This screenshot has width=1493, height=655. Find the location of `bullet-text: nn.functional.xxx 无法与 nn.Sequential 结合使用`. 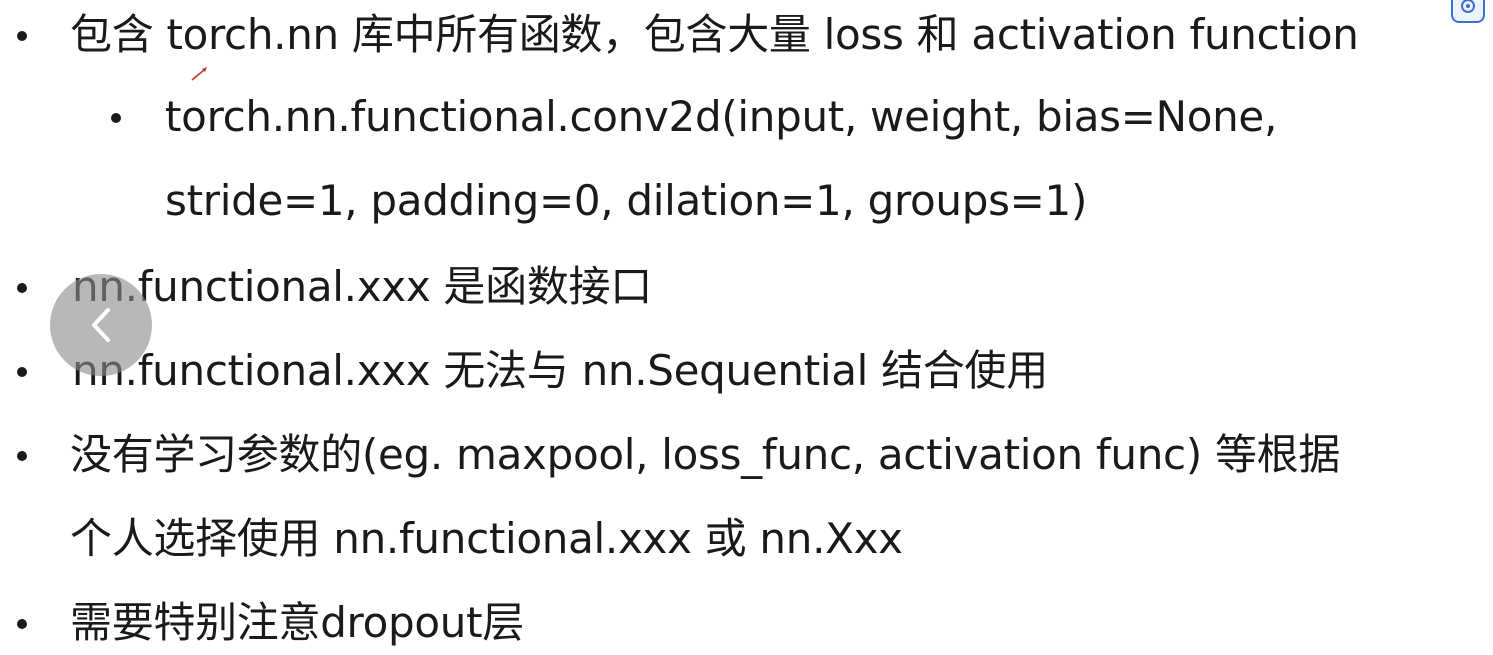

bullet-text: nn.functional.xxx 无法与 nn.Sequential 结合使用 is located at coordinates (560, 370).